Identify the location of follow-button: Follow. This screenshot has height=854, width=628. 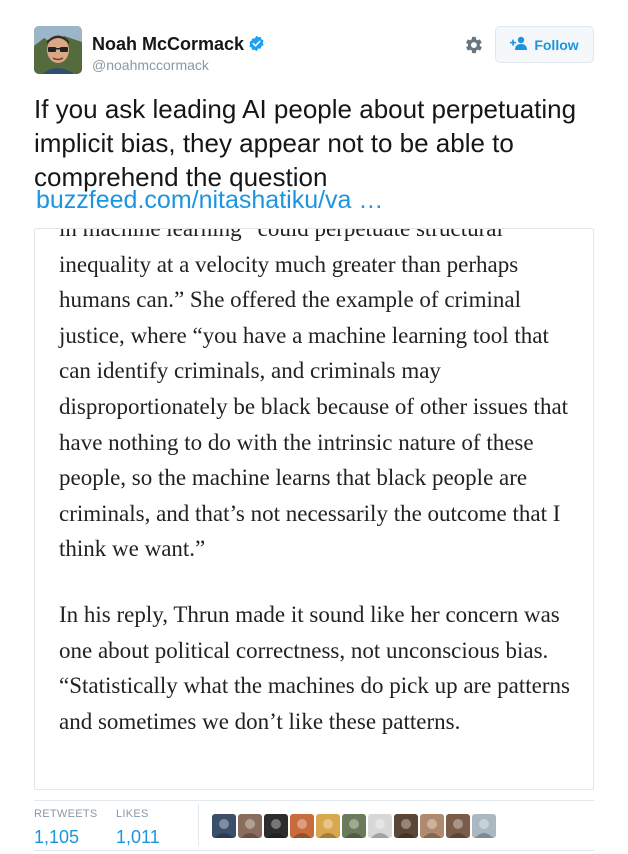
(544, 44).